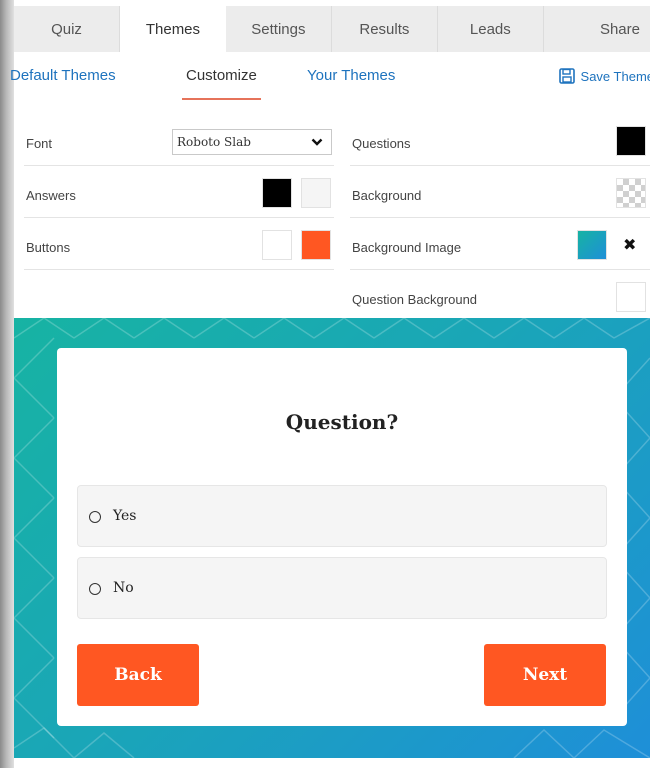 The height and width of the screenshot is (768, 650). I want to click on answer-option-yes: Yes, so click(342, 516).